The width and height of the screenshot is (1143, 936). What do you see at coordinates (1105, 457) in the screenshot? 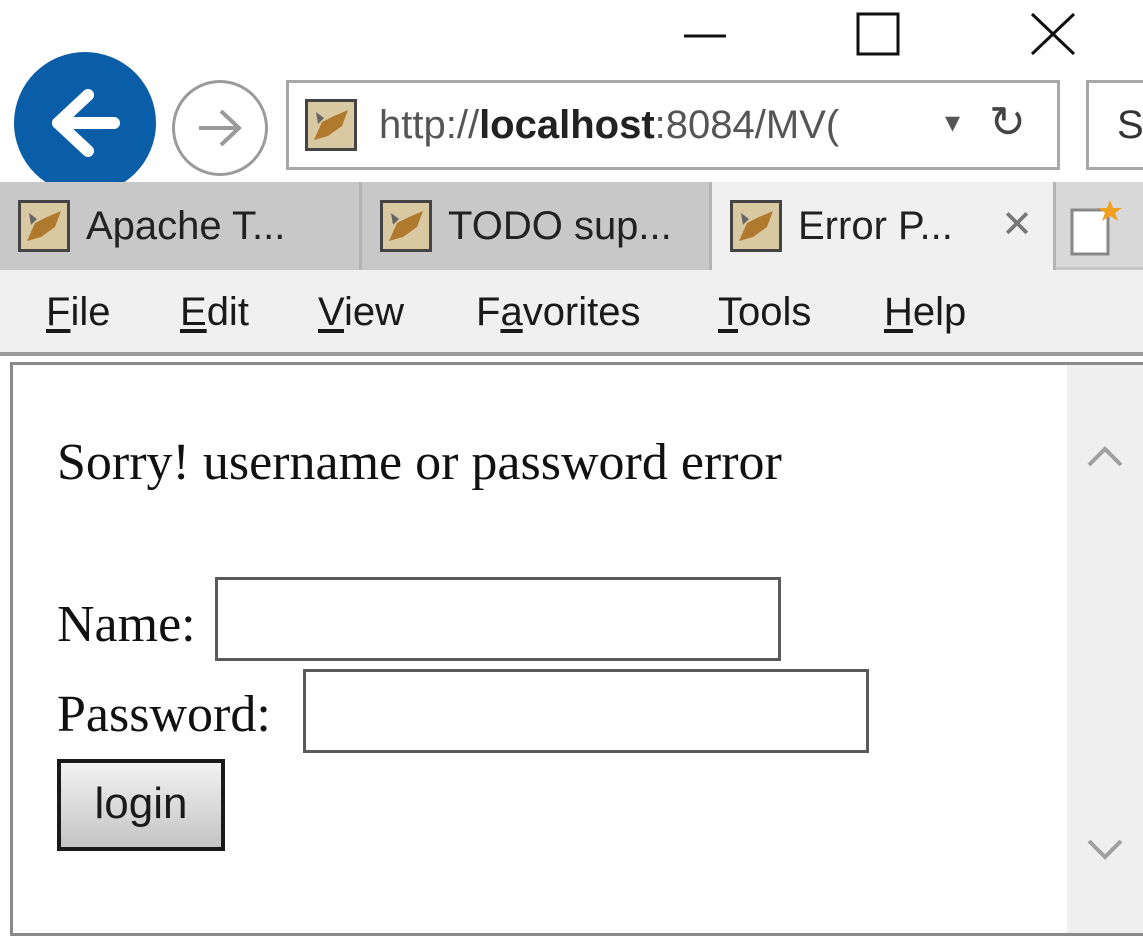
I see `chevron-up-icon` at bounding box center [1105, 457].